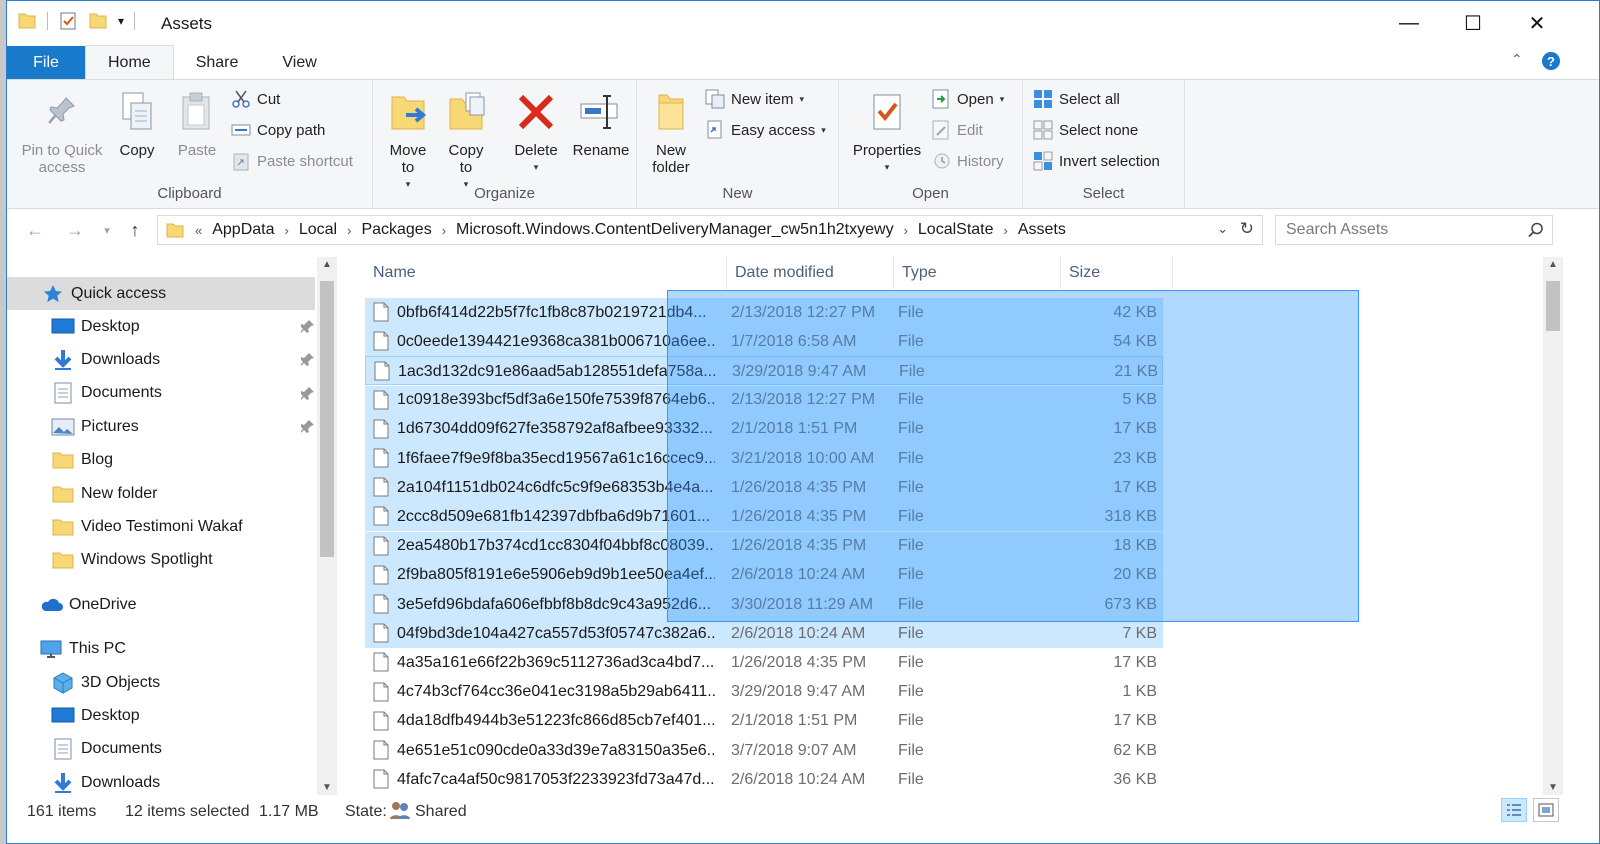  I want to click on breadcrumb-packages: Packages, so click(396, 230).